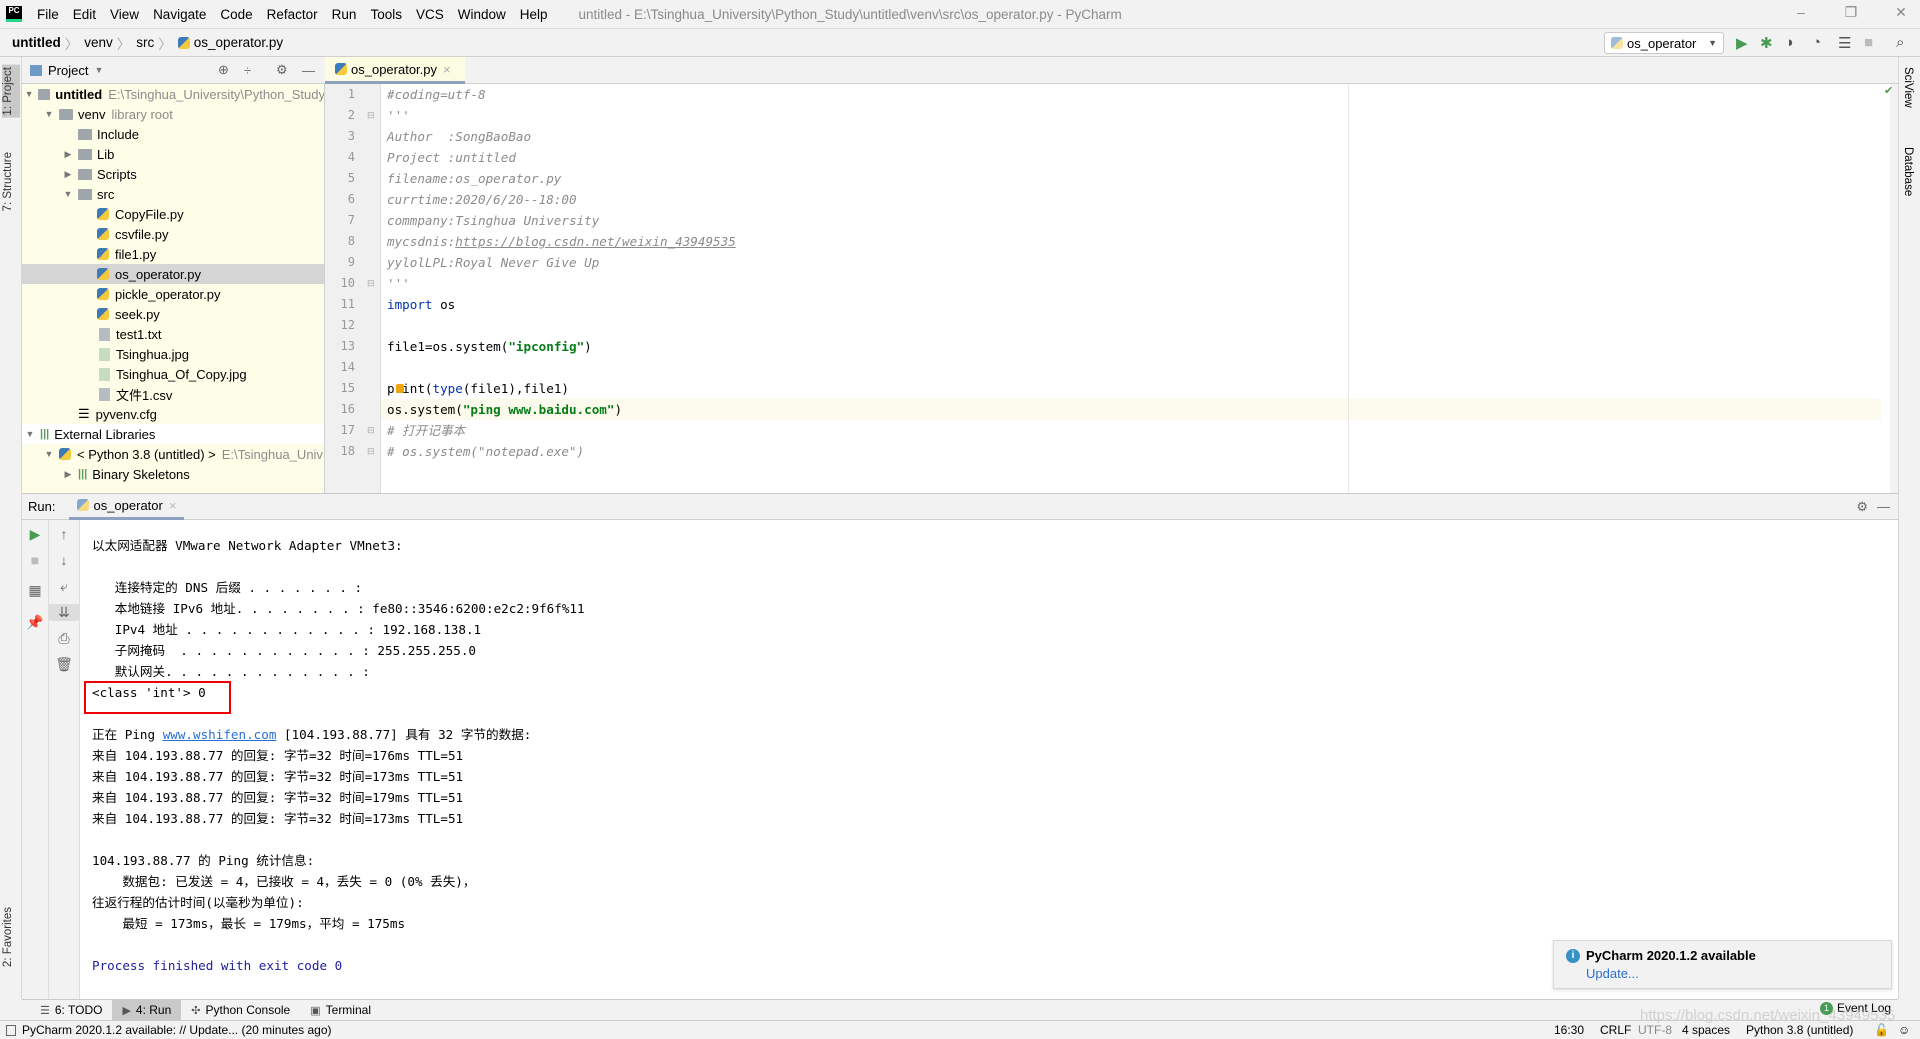 This screenshot has height=1039, width=1920. Describe the element at coordinates (1615, 1030) in the screenshot. I see `line-separator: CRLF` at that location.